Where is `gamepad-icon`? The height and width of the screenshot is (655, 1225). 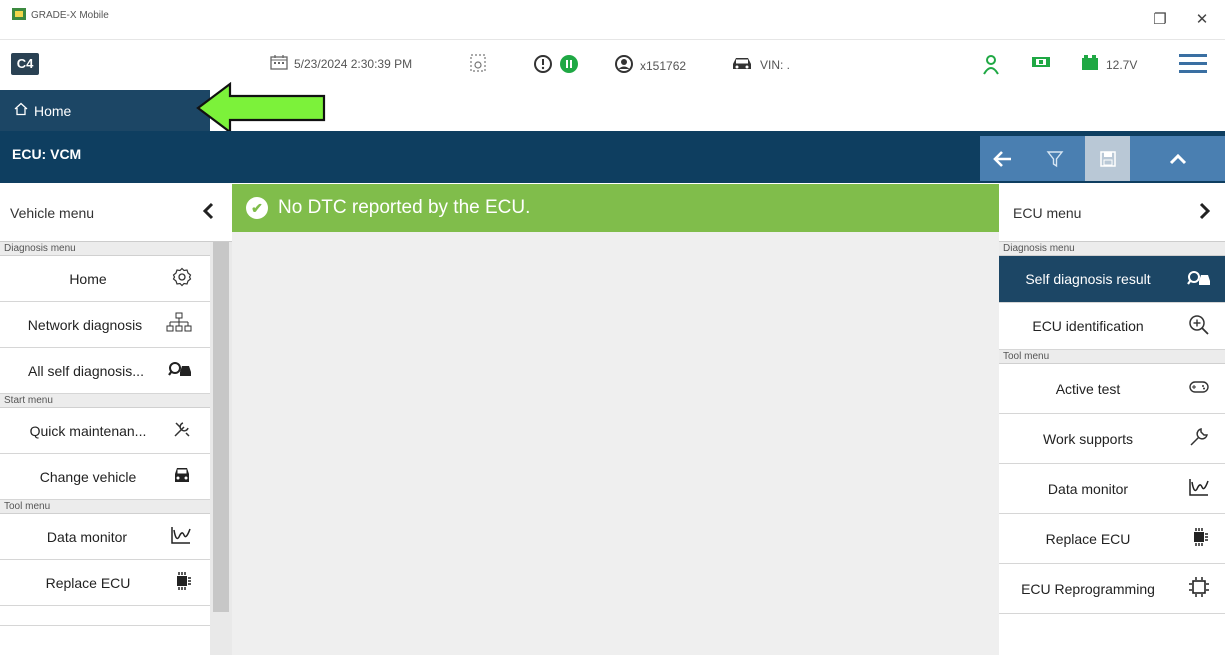 gamepad-icon is located at coordinates (1199, 388).